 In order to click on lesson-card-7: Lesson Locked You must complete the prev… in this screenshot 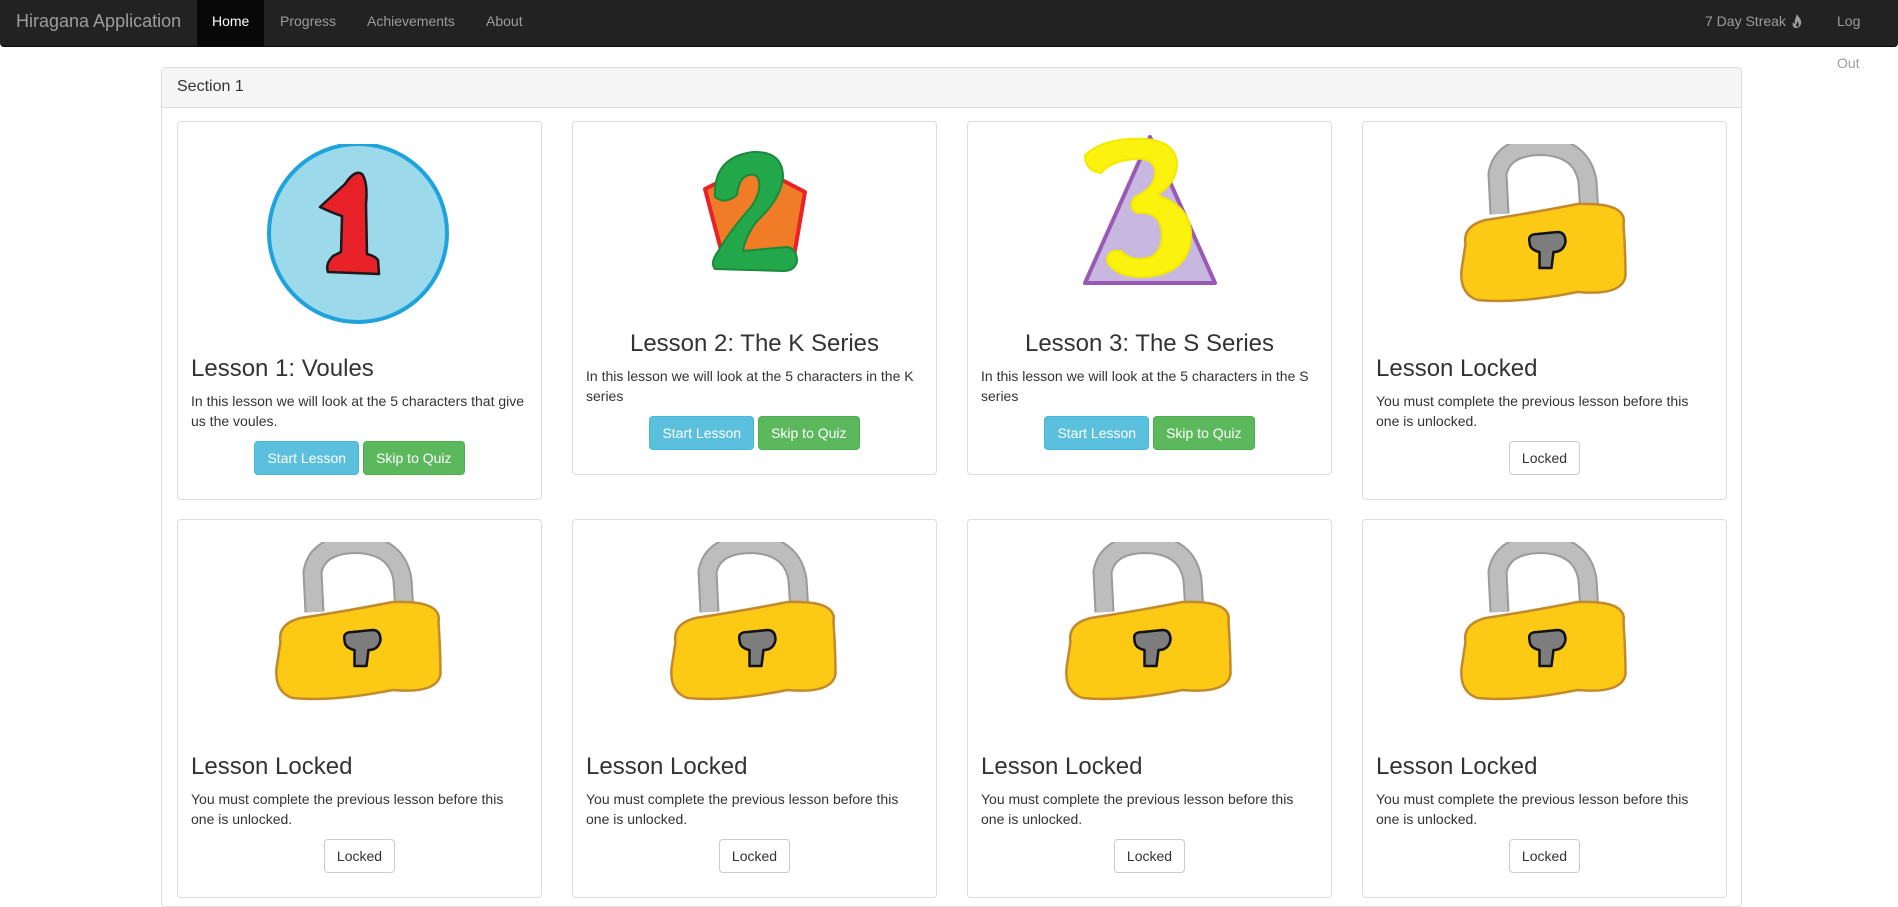, I will do `click(1149, 708)`.